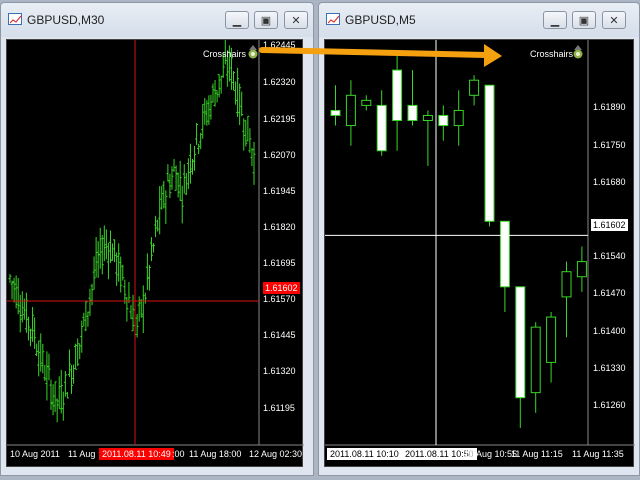  I want to click on price-label: 1.61540, so click(609, 256).